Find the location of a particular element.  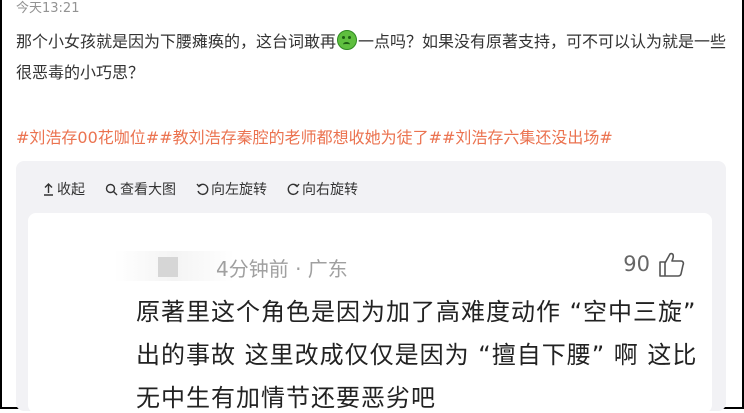

image-toolbar: 收起 查看大图 向左旋转 向右旋转 is located at coordinates (200, 189).